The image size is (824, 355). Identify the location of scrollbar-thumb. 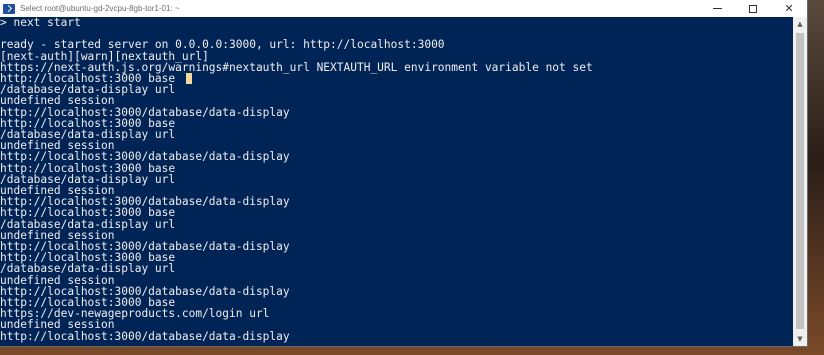
(800, 181).